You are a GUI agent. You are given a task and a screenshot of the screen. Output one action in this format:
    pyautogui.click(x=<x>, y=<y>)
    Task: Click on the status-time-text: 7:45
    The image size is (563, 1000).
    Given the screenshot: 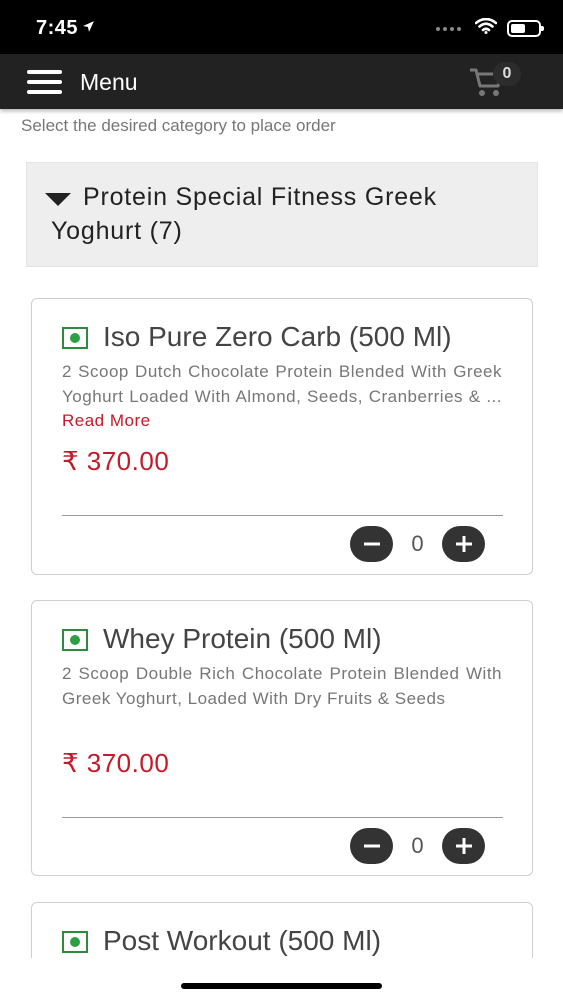 What is the action you would take?
    pyautogui.click(x=57, y=28)
    